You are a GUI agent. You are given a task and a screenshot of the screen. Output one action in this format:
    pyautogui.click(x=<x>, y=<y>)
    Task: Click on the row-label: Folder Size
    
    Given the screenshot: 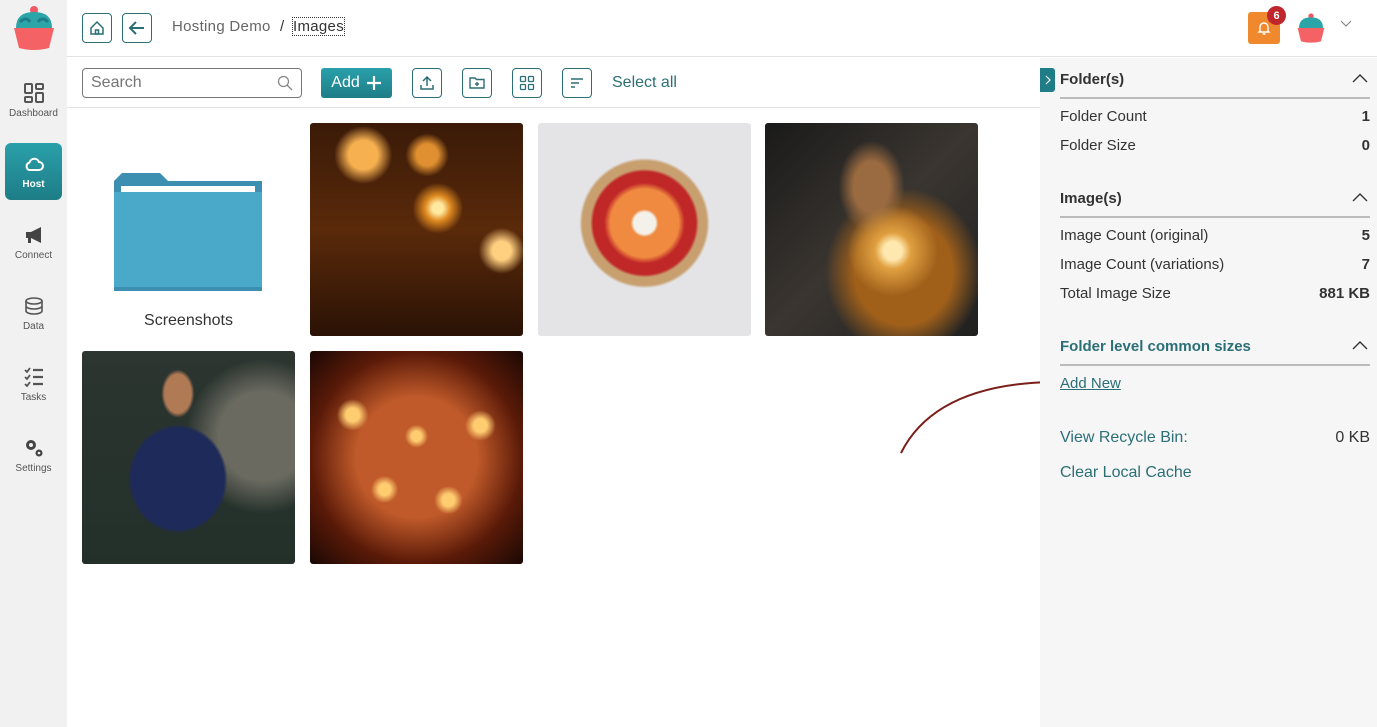 What is the action you would take?
    pyautogui.click(x=1098, y=145)
    